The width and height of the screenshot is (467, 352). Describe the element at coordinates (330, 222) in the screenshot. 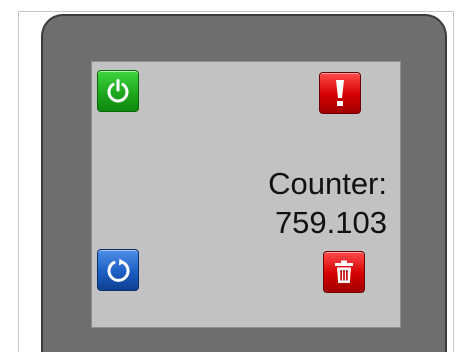

I see `counter-value: 759.103` at that location.